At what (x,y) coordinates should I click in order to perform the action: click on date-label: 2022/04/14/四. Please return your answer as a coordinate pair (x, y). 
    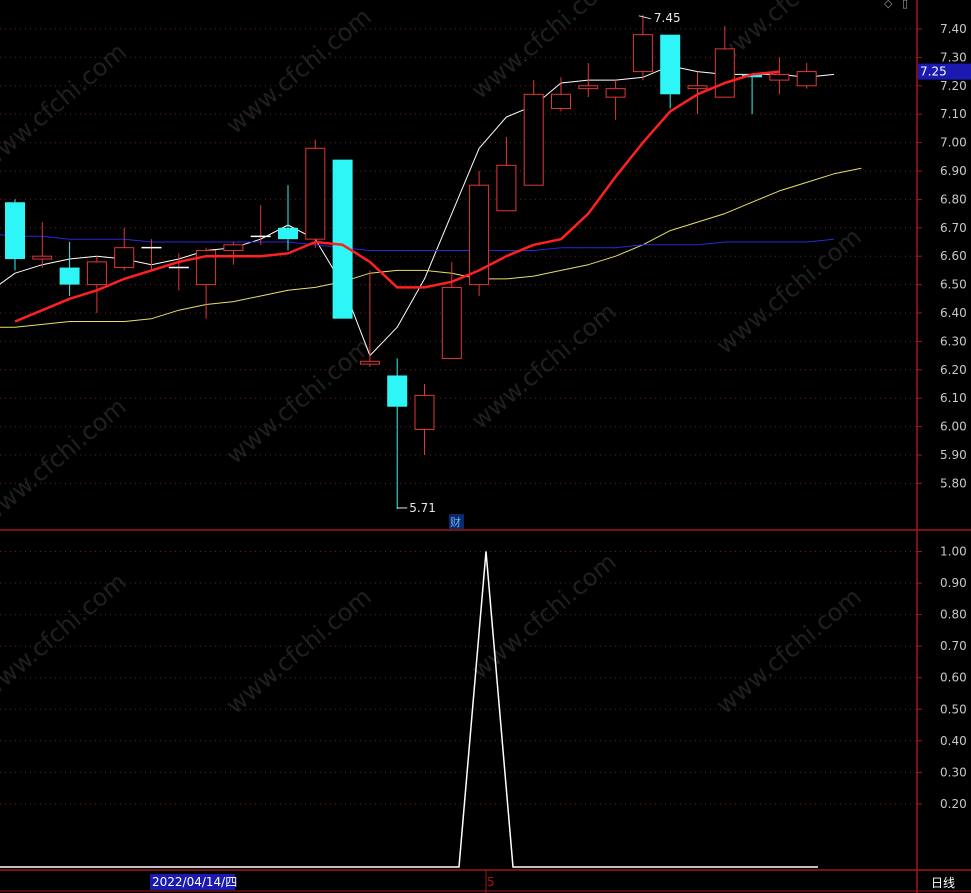
    Looking at the image, I should click on (194, 882).